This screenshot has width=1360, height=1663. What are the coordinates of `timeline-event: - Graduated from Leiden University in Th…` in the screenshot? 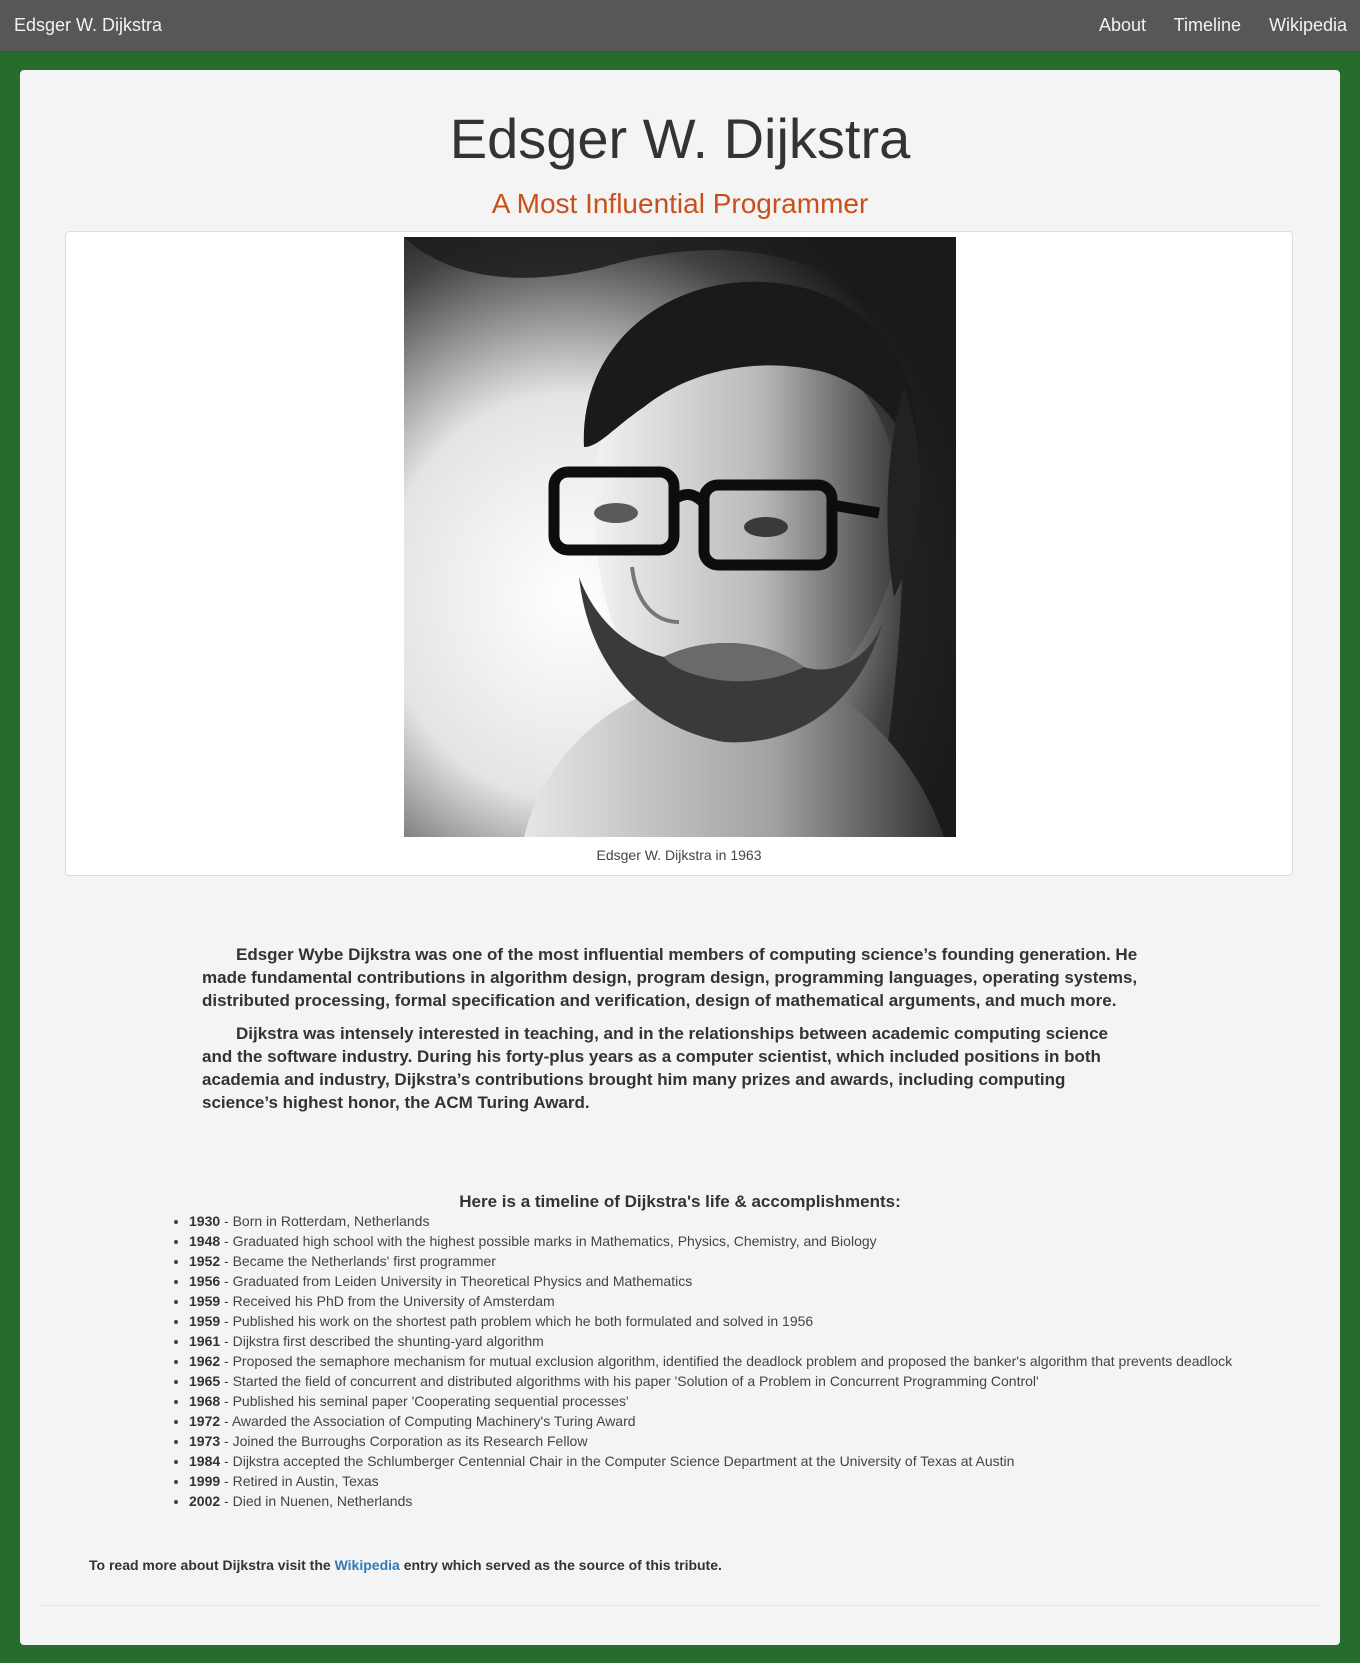 It's located at (456, 1281).